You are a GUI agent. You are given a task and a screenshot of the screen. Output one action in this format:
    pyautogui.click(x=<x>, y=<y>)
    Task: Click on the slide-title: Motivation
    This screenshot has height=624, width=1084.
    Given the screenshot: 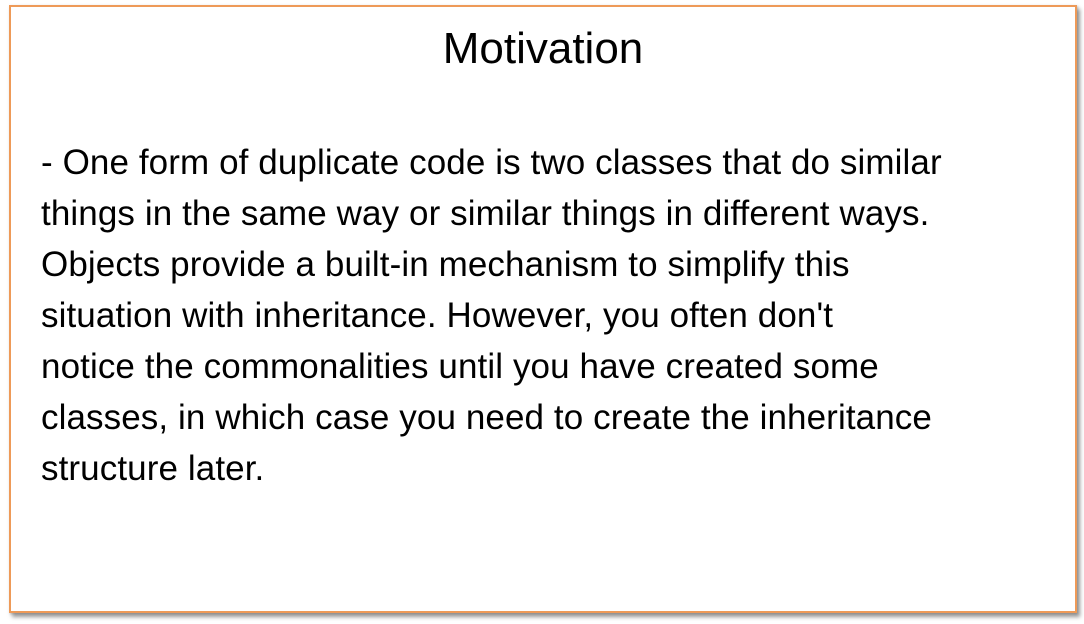 What is the action you would take?
    pyautogui.click(x=543, y=48)
    